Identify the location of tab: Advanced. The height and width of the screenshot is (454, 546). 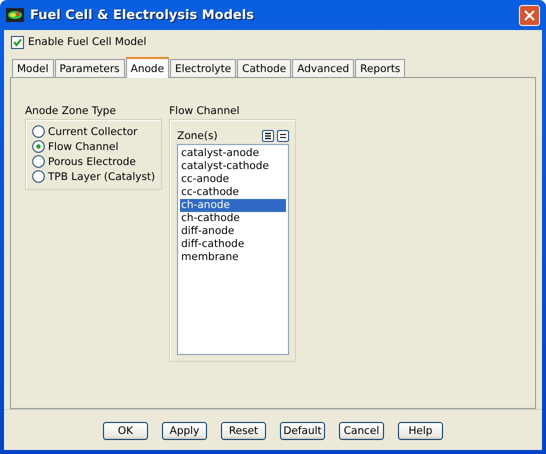
(323, 68).